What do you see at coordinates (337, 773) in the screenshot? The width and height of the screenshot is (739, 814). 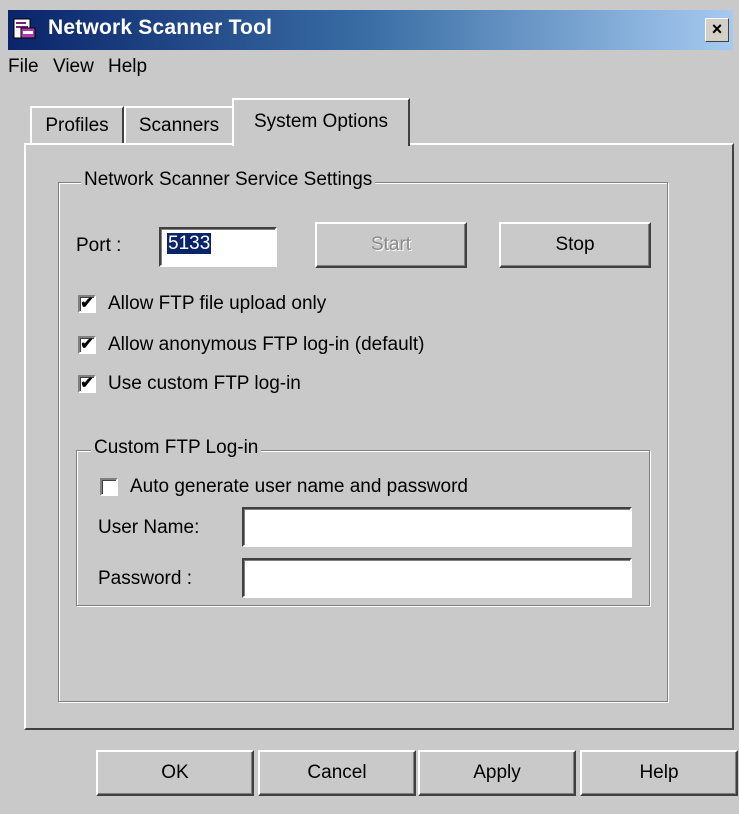 I see `cancel-button: Cancel` at bounding box center [337, 773].